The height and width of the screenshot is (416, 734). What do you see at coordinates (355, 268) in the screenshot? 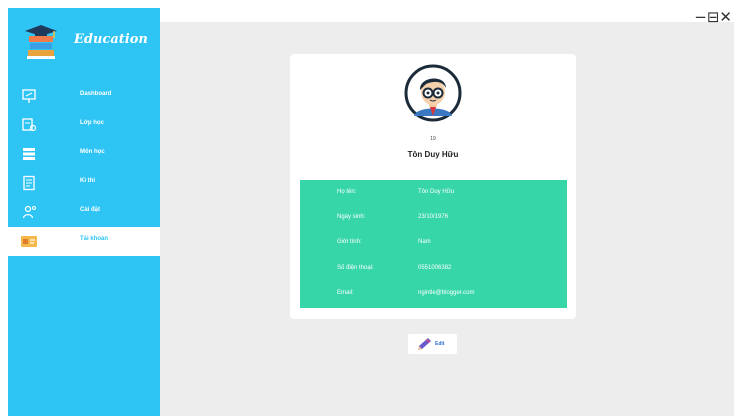
I see `field-label: Số điện thoại:` at bounding box center [355, 268].